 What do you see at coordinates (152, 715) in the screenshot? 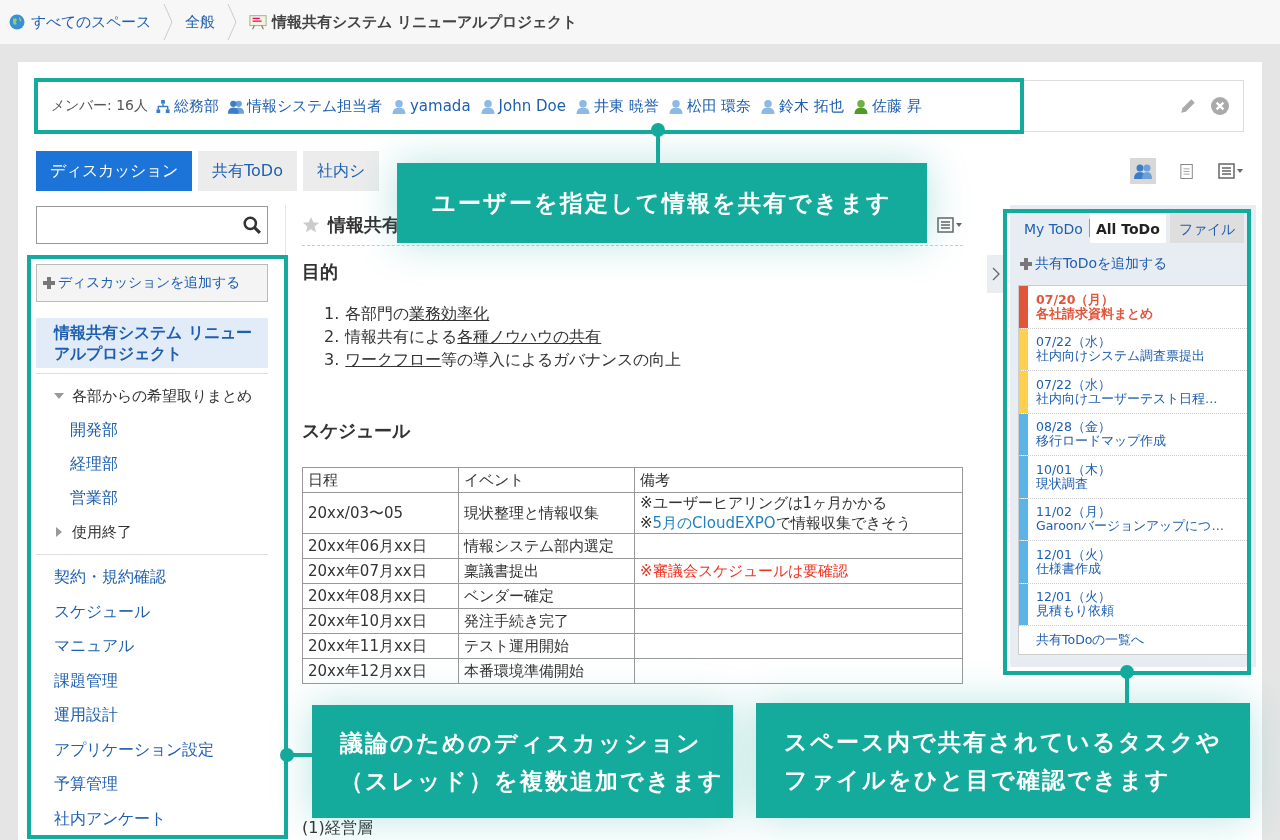
I see `thread-link: 運用設計` at bounding box center [152, 715].